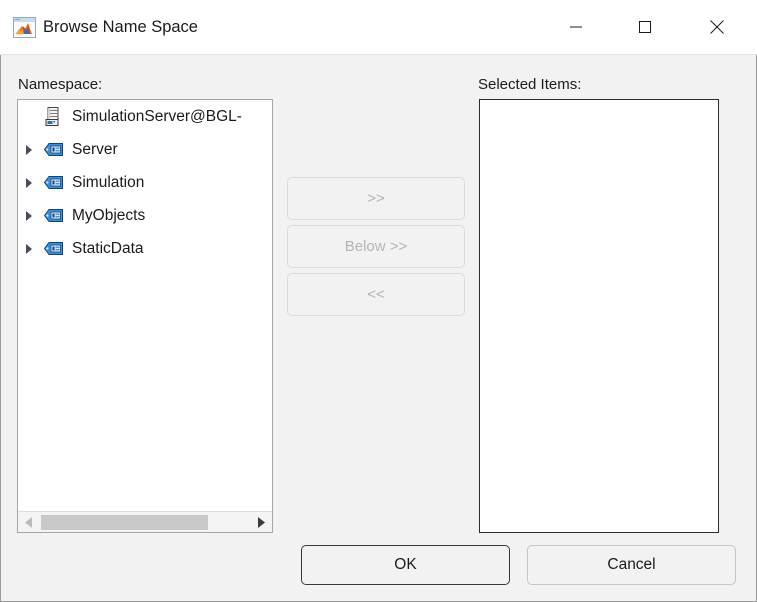  I want to click on tree-row: Simulation, so click(145, 182).